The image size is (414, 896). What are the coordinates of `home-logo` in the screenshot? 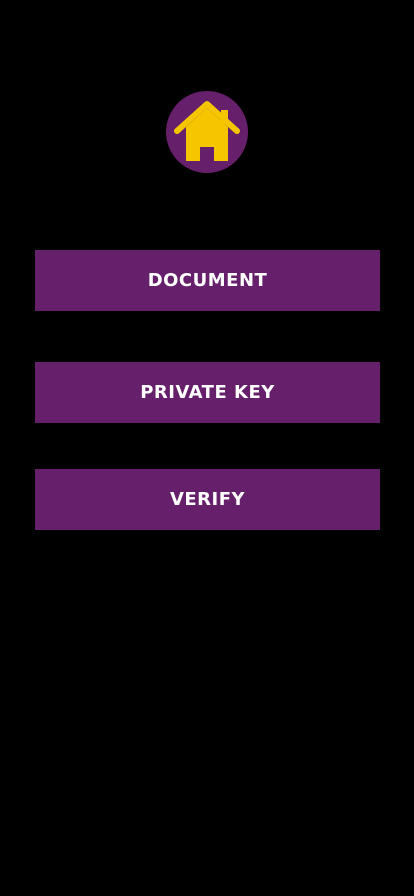 It's located at (207, 132).